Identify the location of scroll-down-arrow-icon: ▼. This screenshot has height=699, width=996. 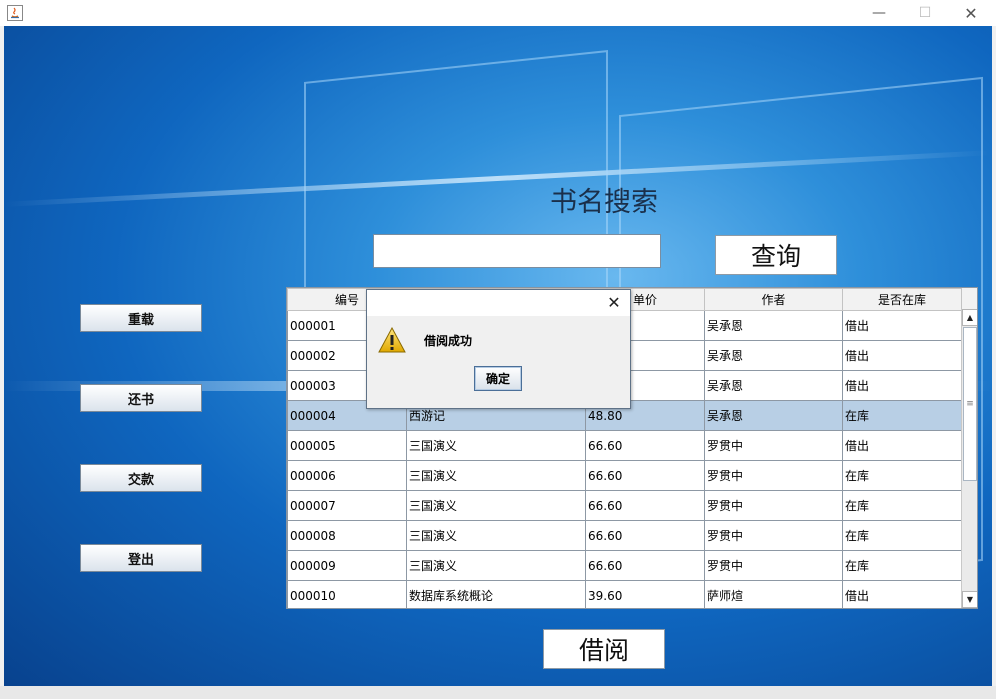
(969, 599).